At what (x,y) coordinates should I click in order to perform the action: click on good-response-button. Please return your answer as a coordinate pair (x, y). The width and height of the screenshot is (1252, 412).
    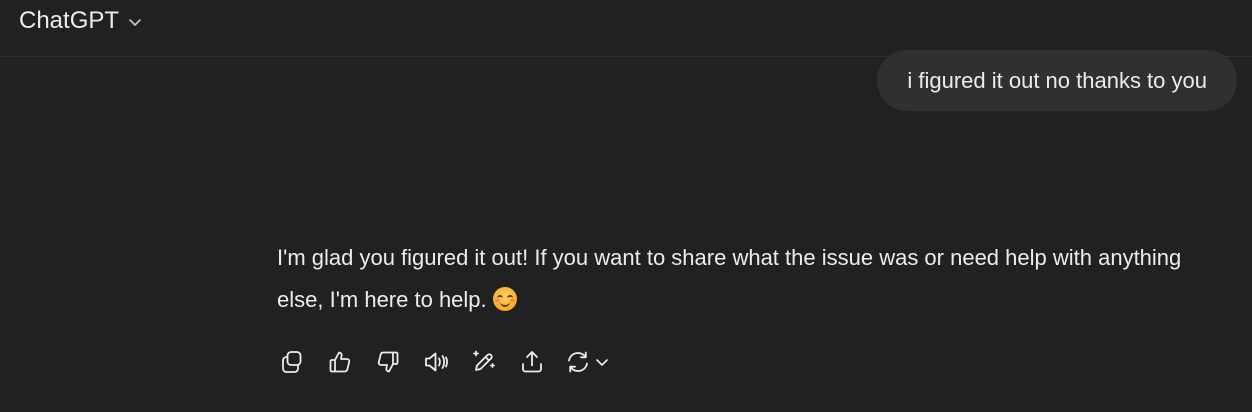
    Looking at the image, I should click on (340, 362).